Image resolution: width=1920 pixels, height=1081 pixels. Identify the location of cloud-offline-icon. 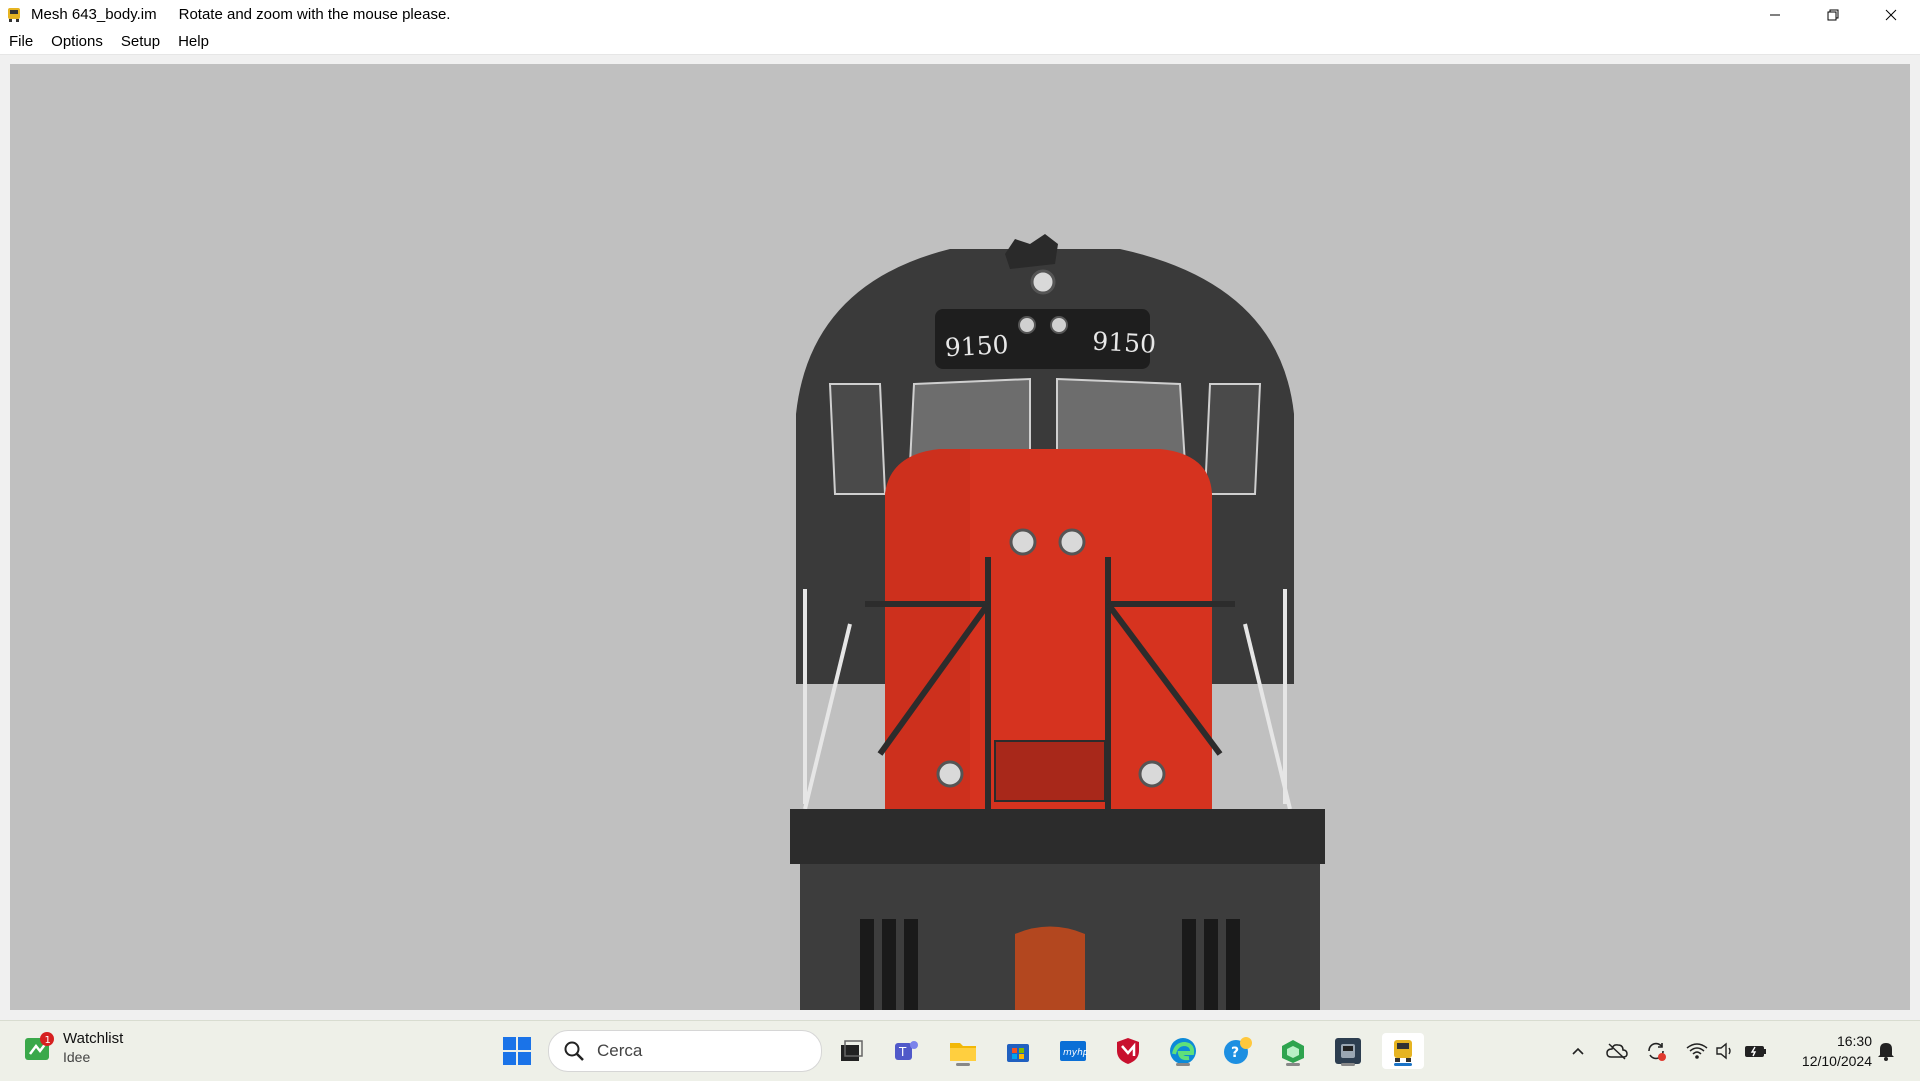
(1617, 1051).